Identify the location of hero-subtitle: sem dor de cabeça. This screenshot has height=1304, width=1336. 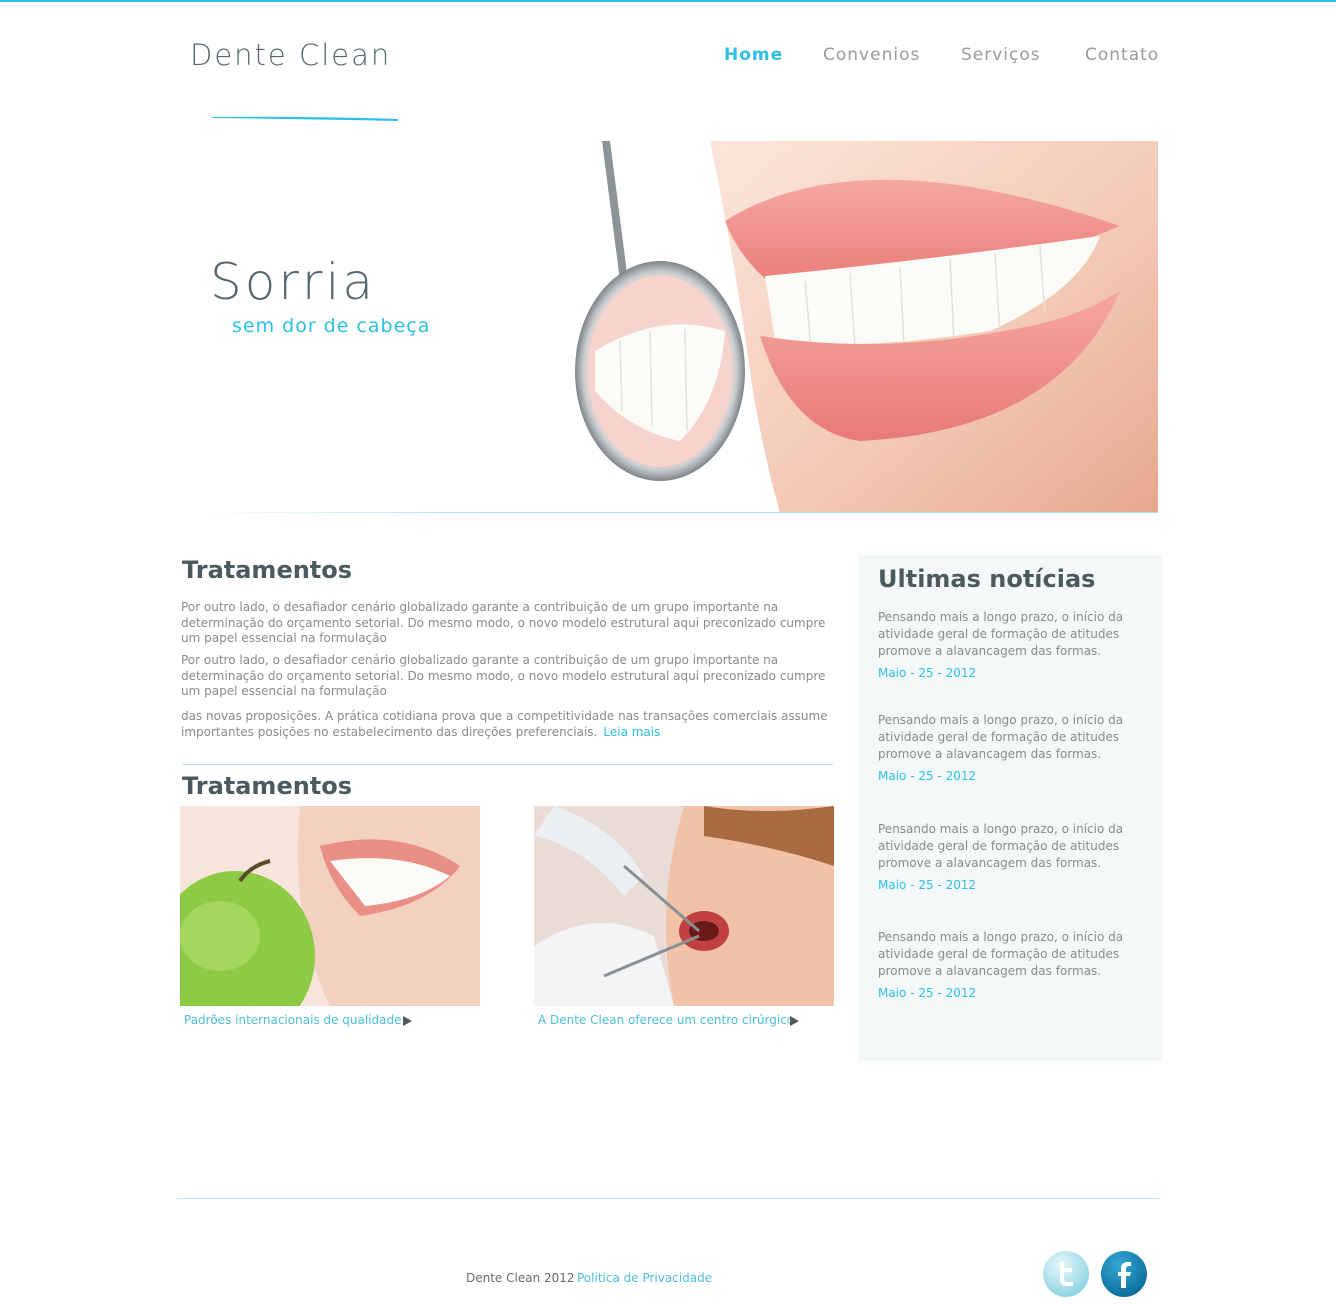
(331, 326).